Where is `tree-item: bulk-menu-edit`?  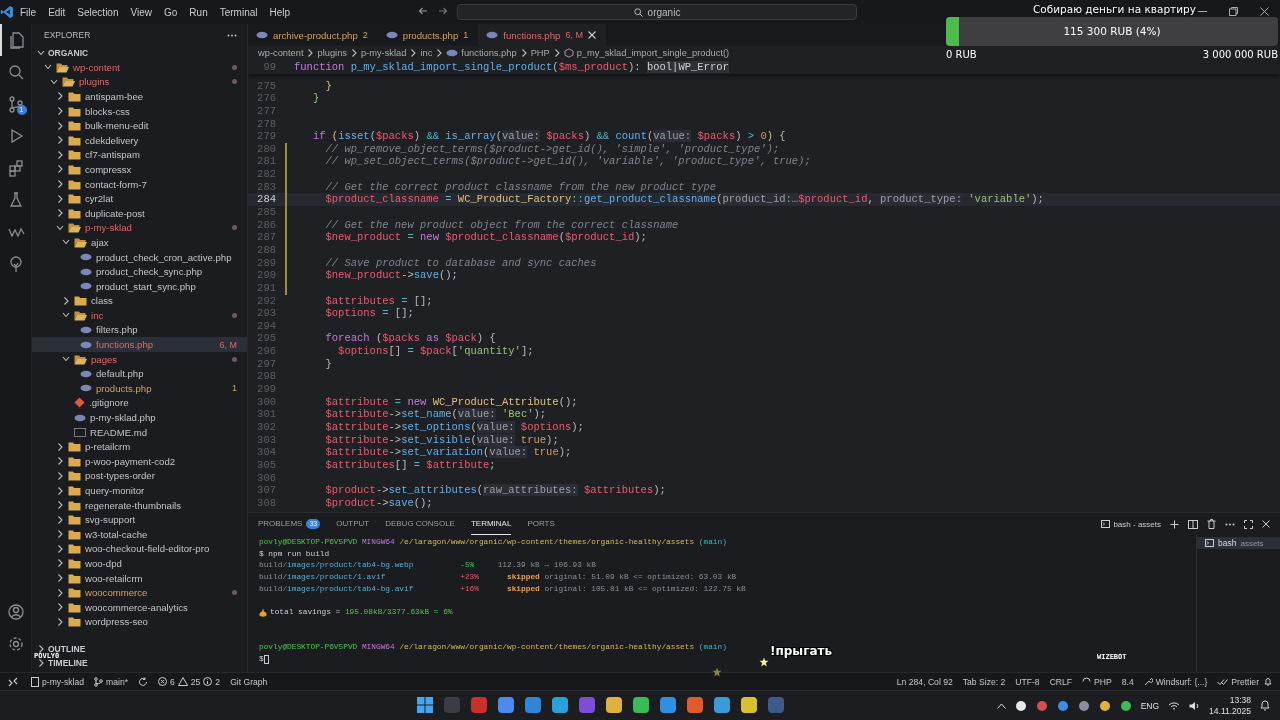 tree-item: bulk-menu-edit is located at coordinates (139, 125).